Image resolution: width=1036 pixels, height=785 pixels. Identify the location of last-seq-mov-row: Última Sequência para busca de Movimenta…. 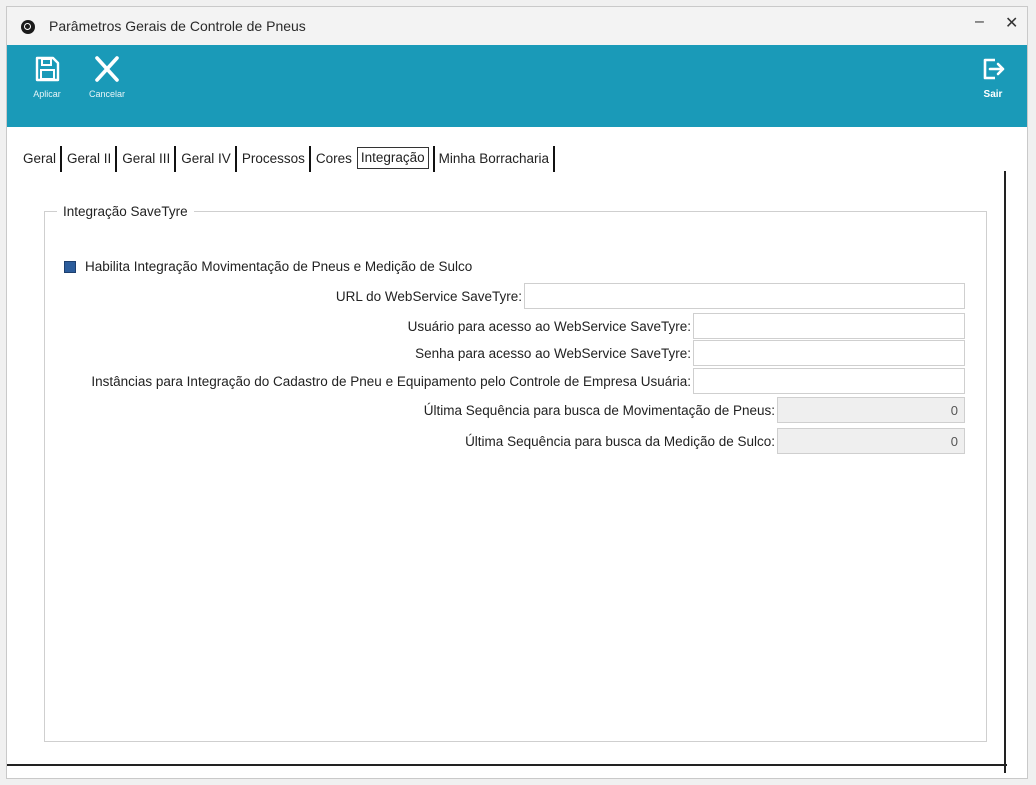
(694, 410).